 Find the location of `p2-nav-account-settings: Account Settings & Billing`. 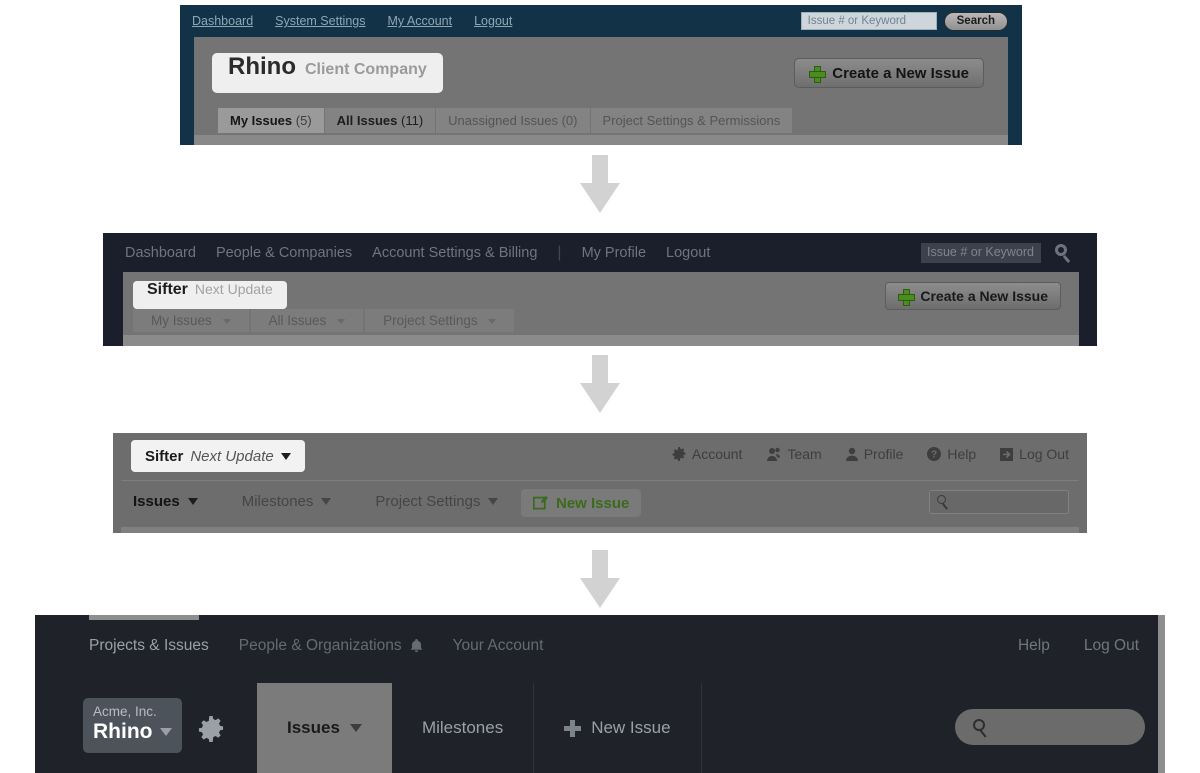

p2-nav-account-settings: Account Settings & Billing is located at coordinates (454, 253).